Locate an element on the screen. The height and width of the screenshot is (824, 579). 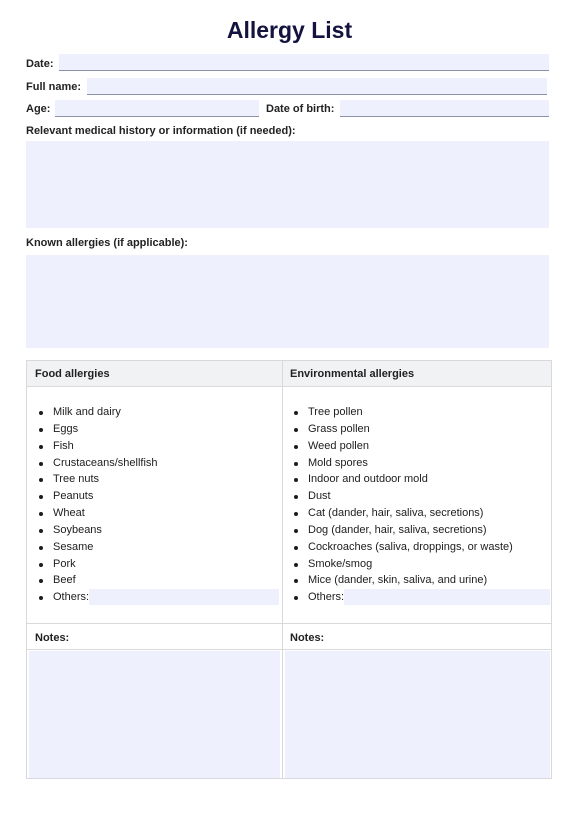
list-item: Mold spores is located at coordinates (420, 463).